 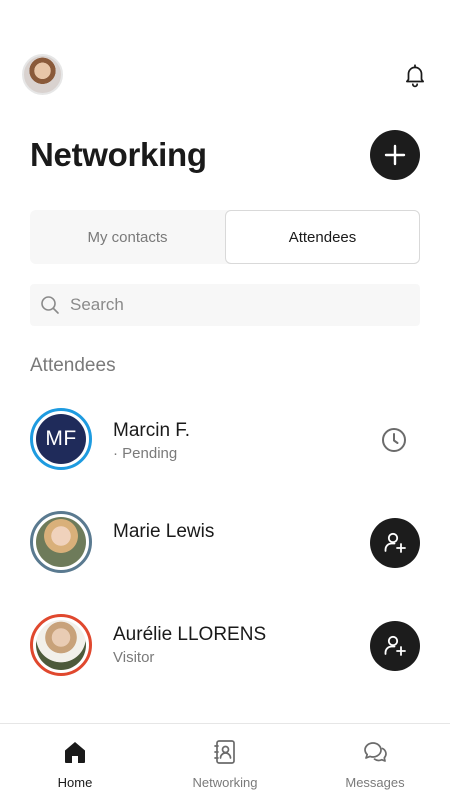 What do you see at coordinates (225, 782) in the screenshot?
I see `tab-label: Networking` at bounding box center [225, 782].